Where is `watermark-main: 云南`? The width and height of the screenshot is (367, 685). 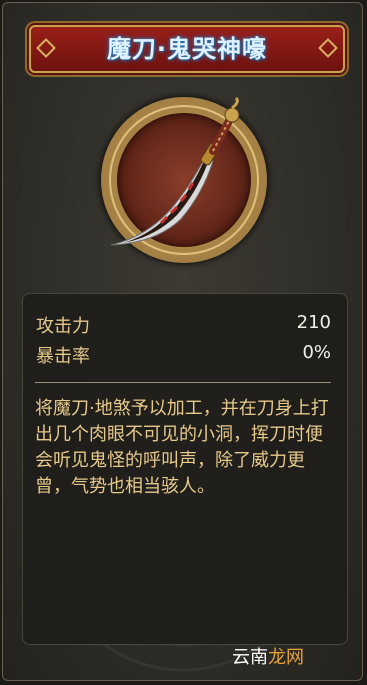
watermark-main: 云南 is located at coordinates (250, 657).